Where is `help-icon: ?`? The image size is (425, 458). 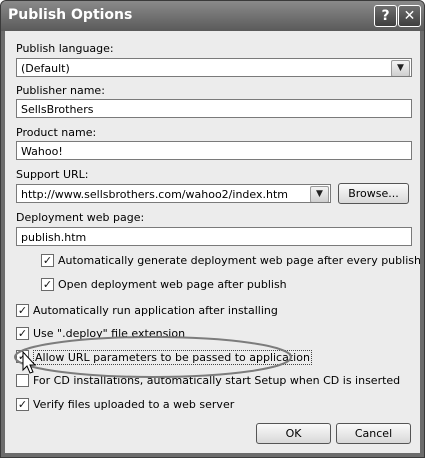
help-icon: ? is located at coordinates (385, 16).